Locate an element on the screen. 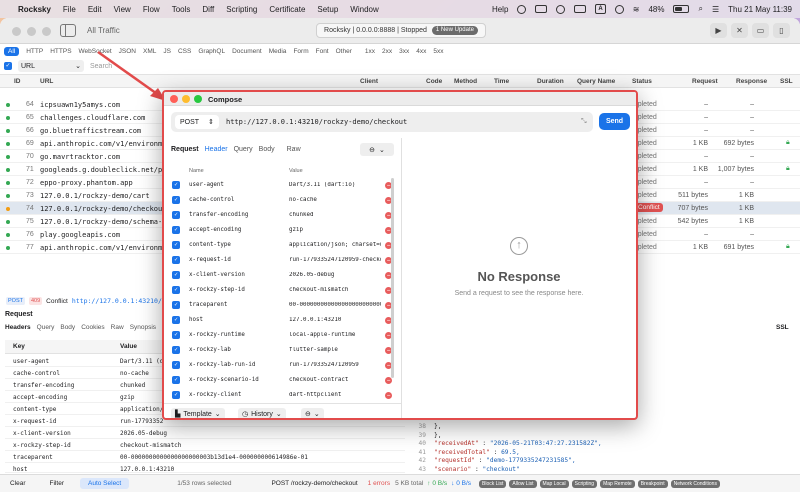  header-name-field: traceparent is located at coordinates (208, 305).